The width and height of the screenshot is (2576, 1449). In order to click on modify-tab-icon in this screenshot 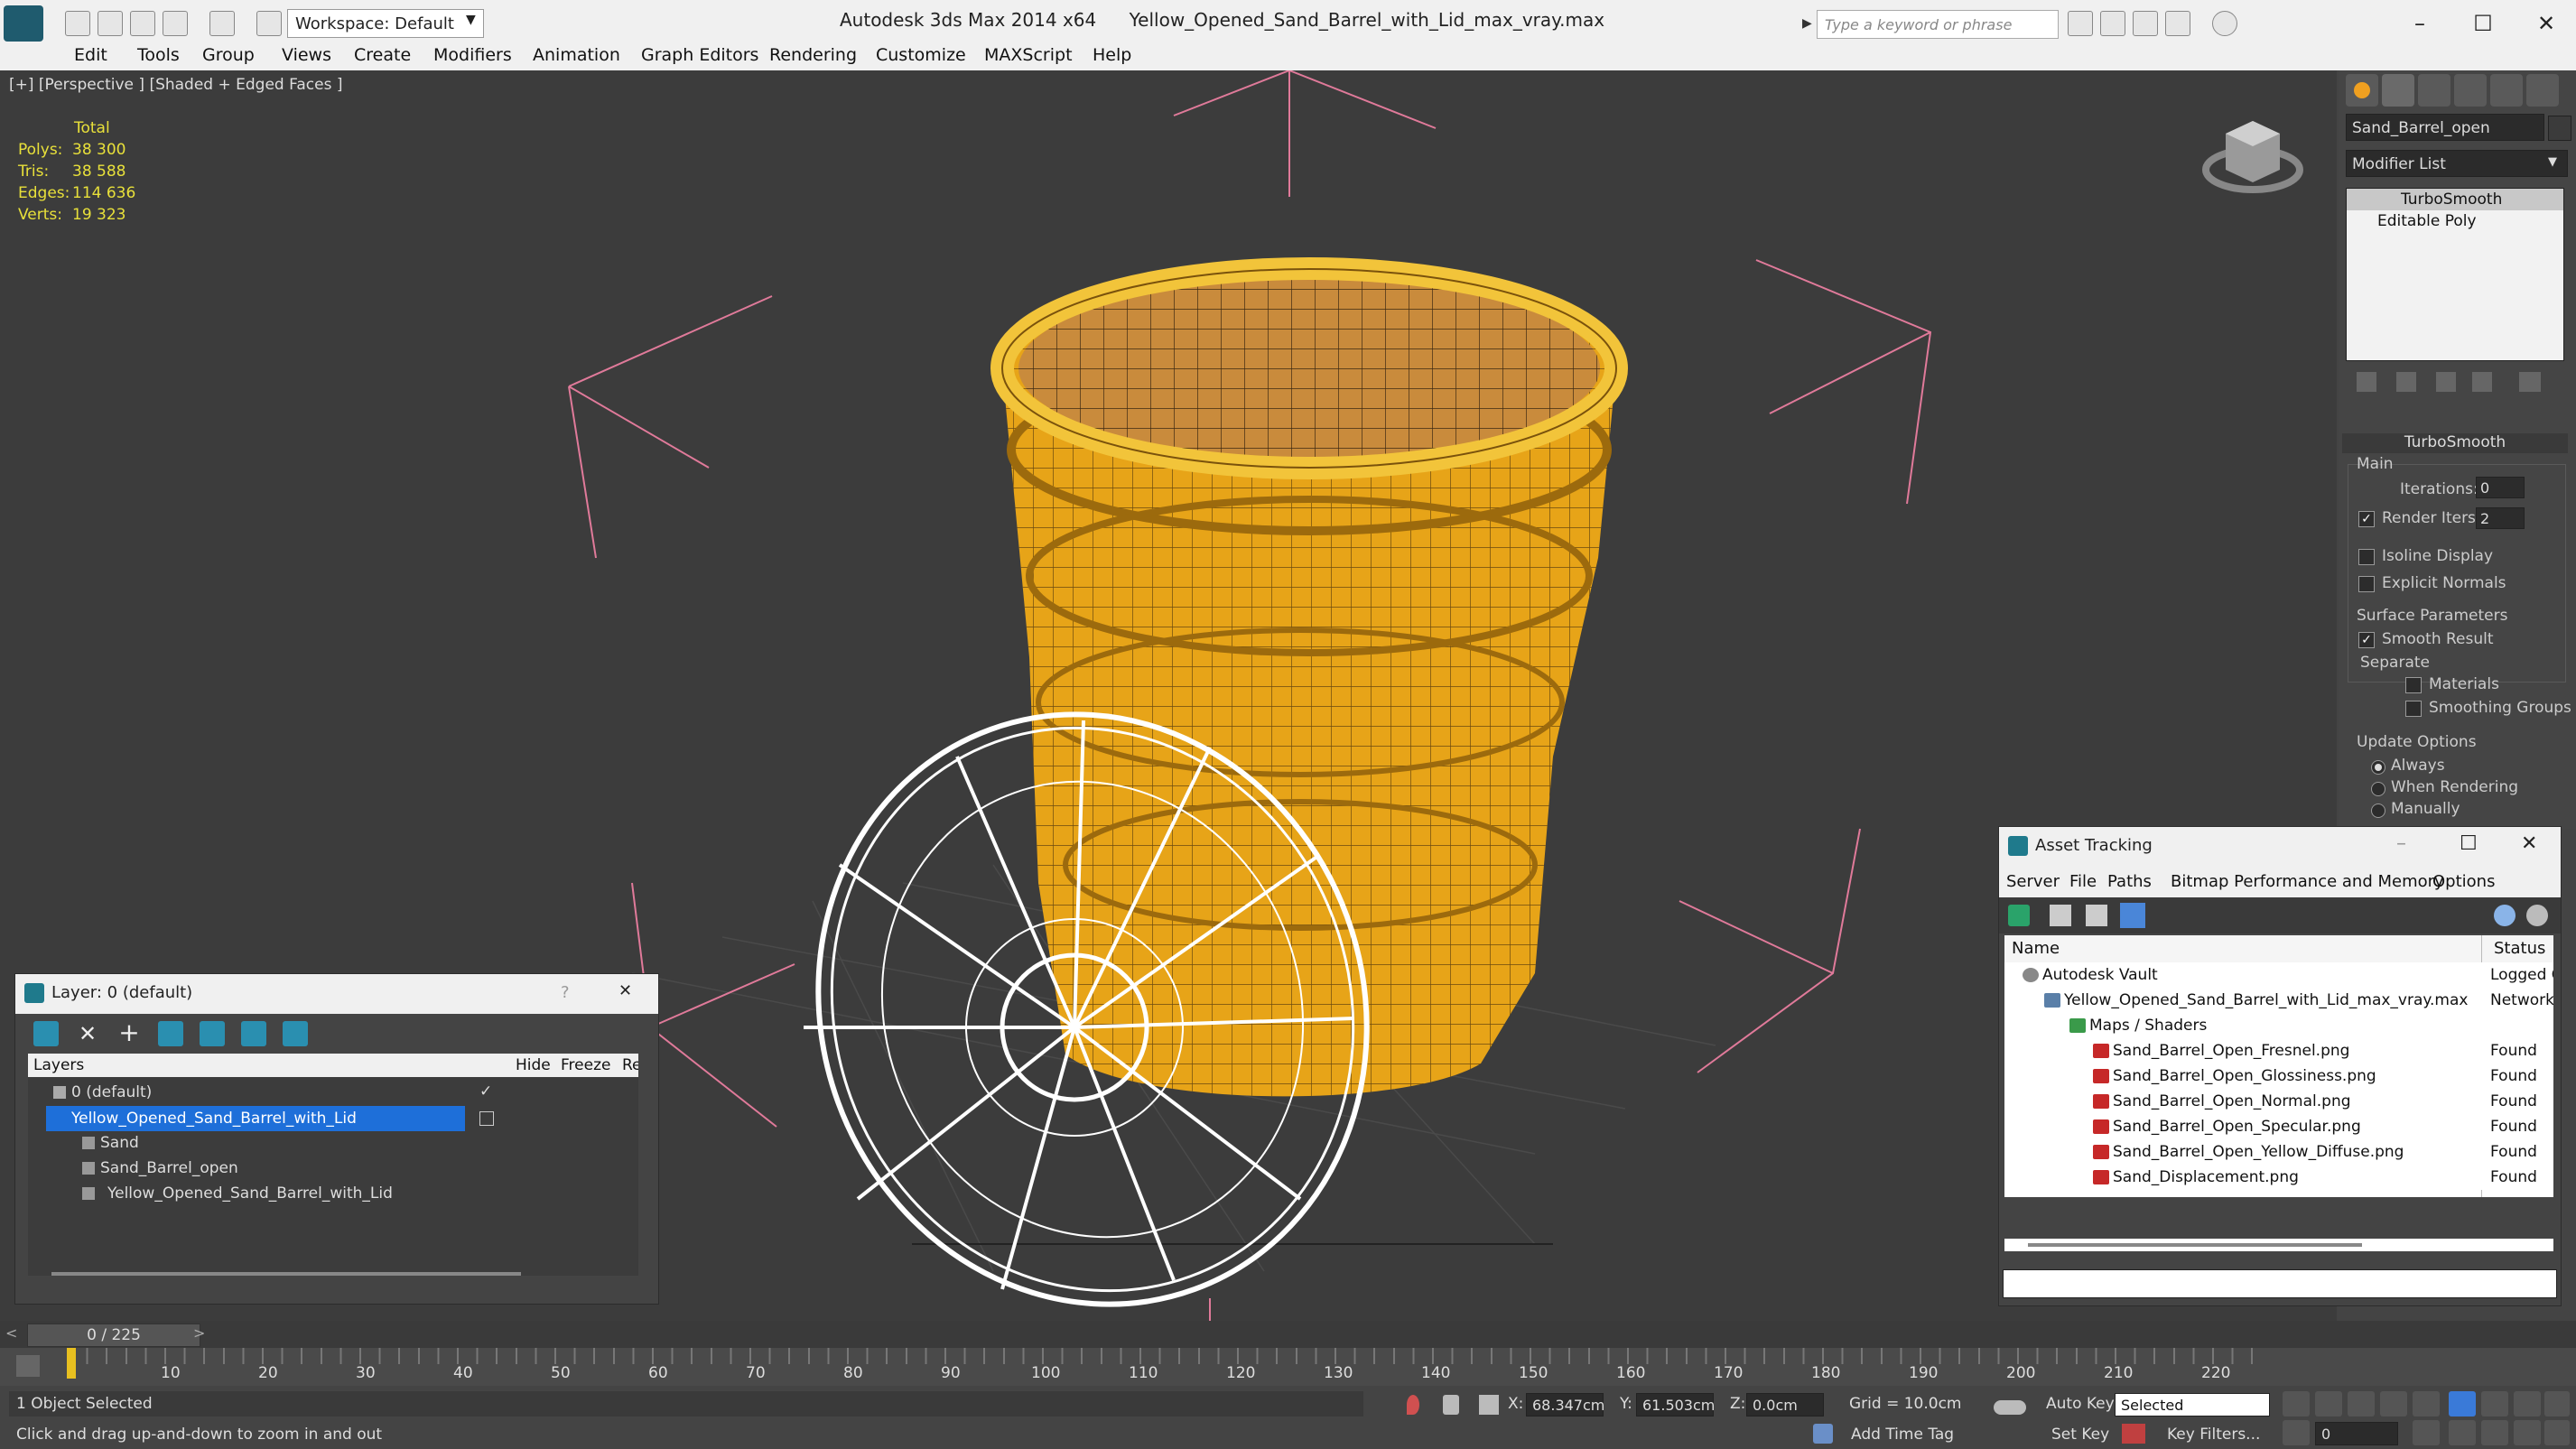, I will do `click(2398, 90)`.